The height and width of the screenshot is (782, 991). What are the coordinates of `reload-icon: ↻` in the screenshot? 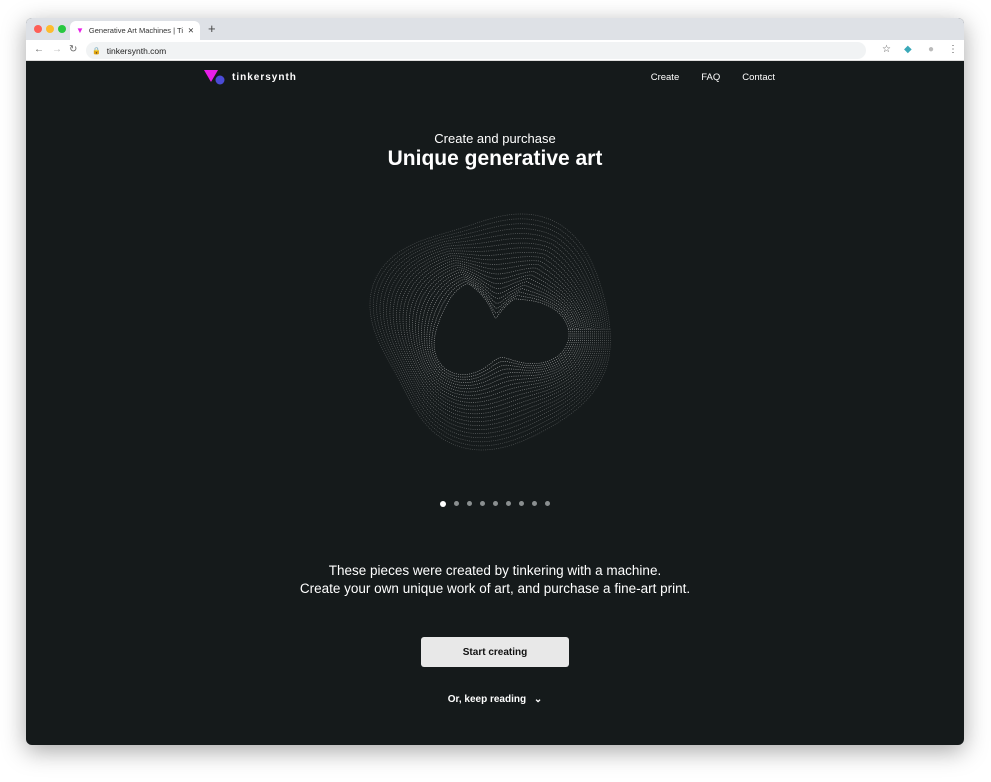 It's located at (73, 49).